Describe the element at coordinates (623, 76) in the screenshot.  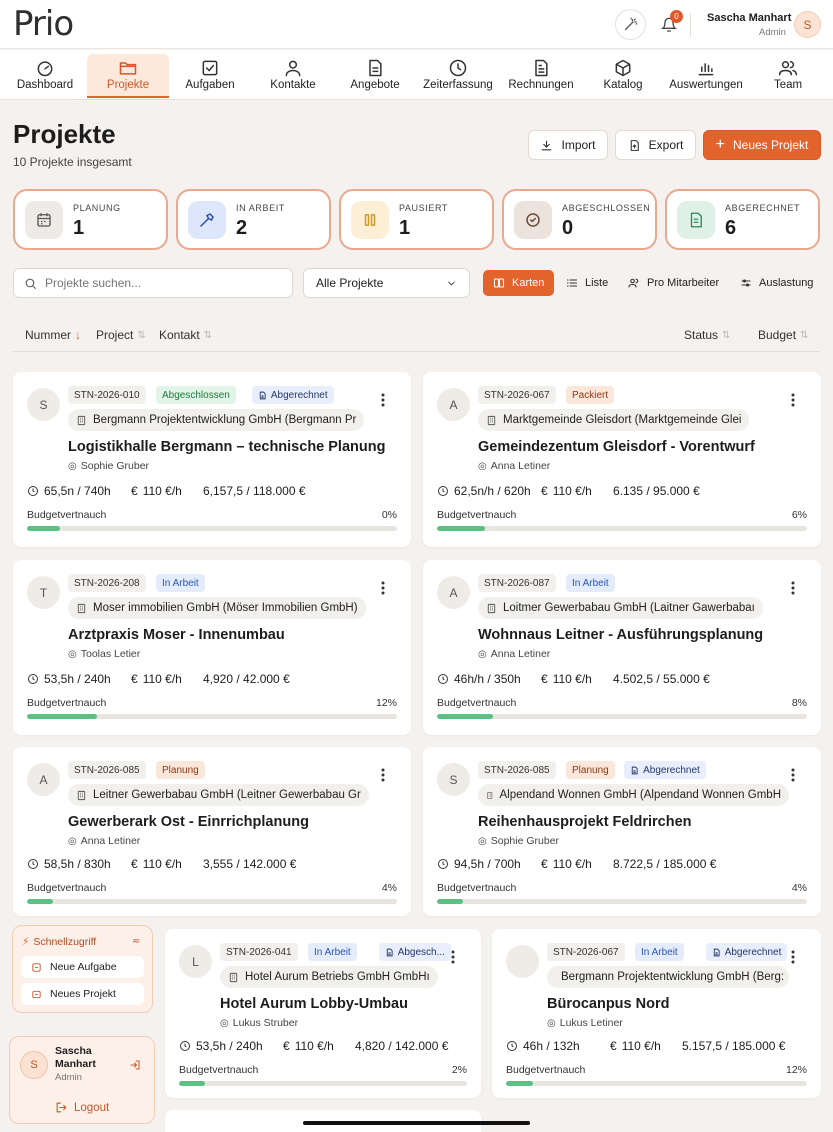
I see `nav-katalog: Katalog` at that location.